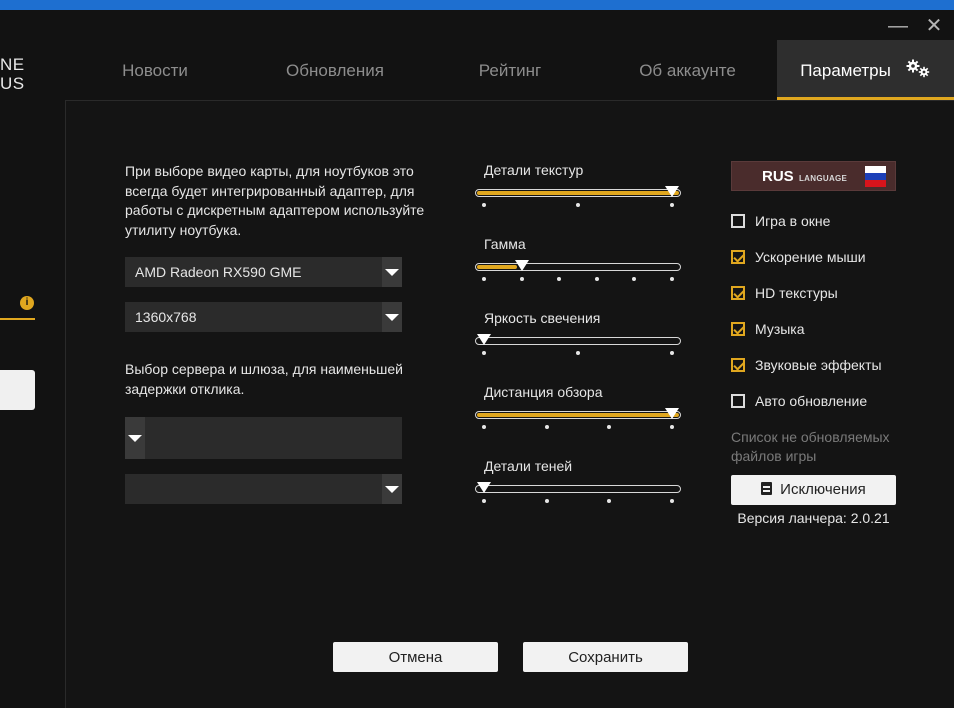  I want to click on exclusions-button: Исключения, so click(813, 490).